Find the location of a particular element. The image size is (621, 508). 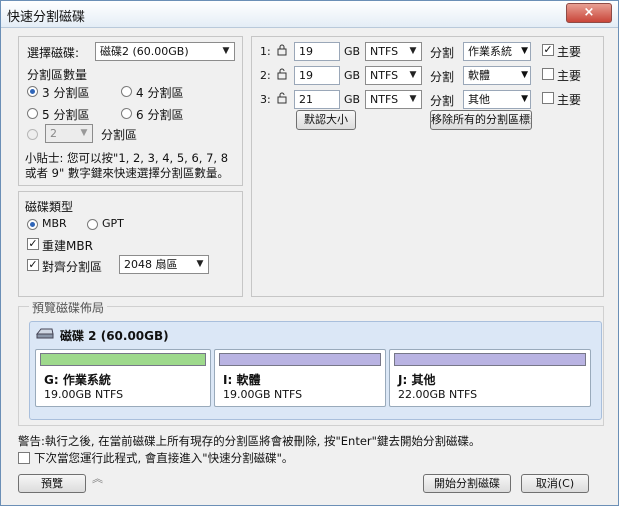

partition-count-label: 分割區數量 is located at coordinates (57, 75).